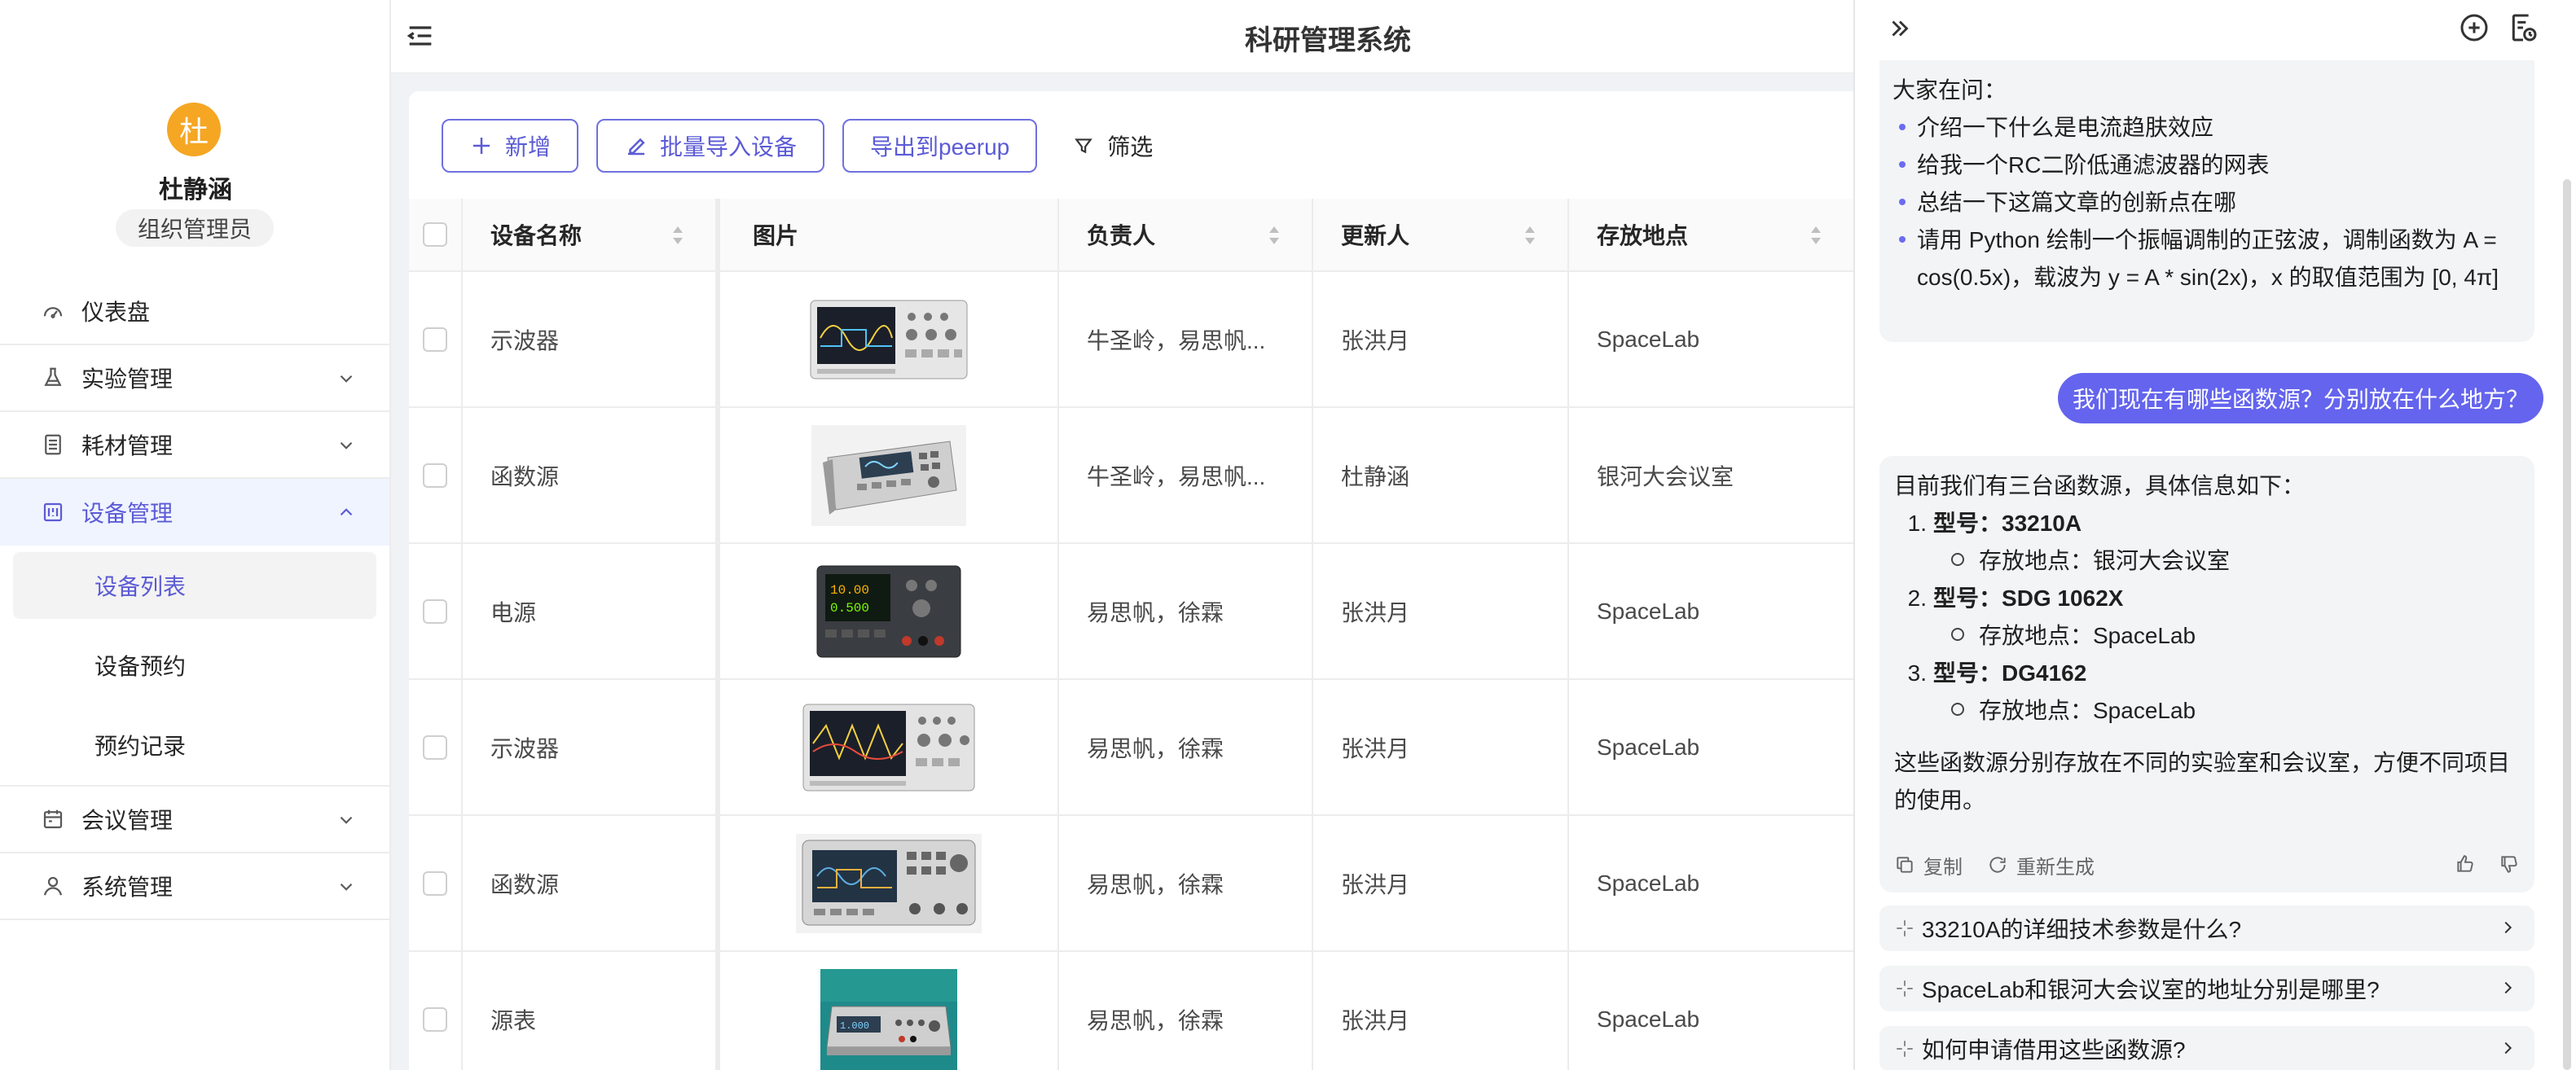 This screenshot has height=1070, width=2576. I want to click on table-header: 设备名称 图片 负责人 更新人 存放地点, so click(1131, 235).